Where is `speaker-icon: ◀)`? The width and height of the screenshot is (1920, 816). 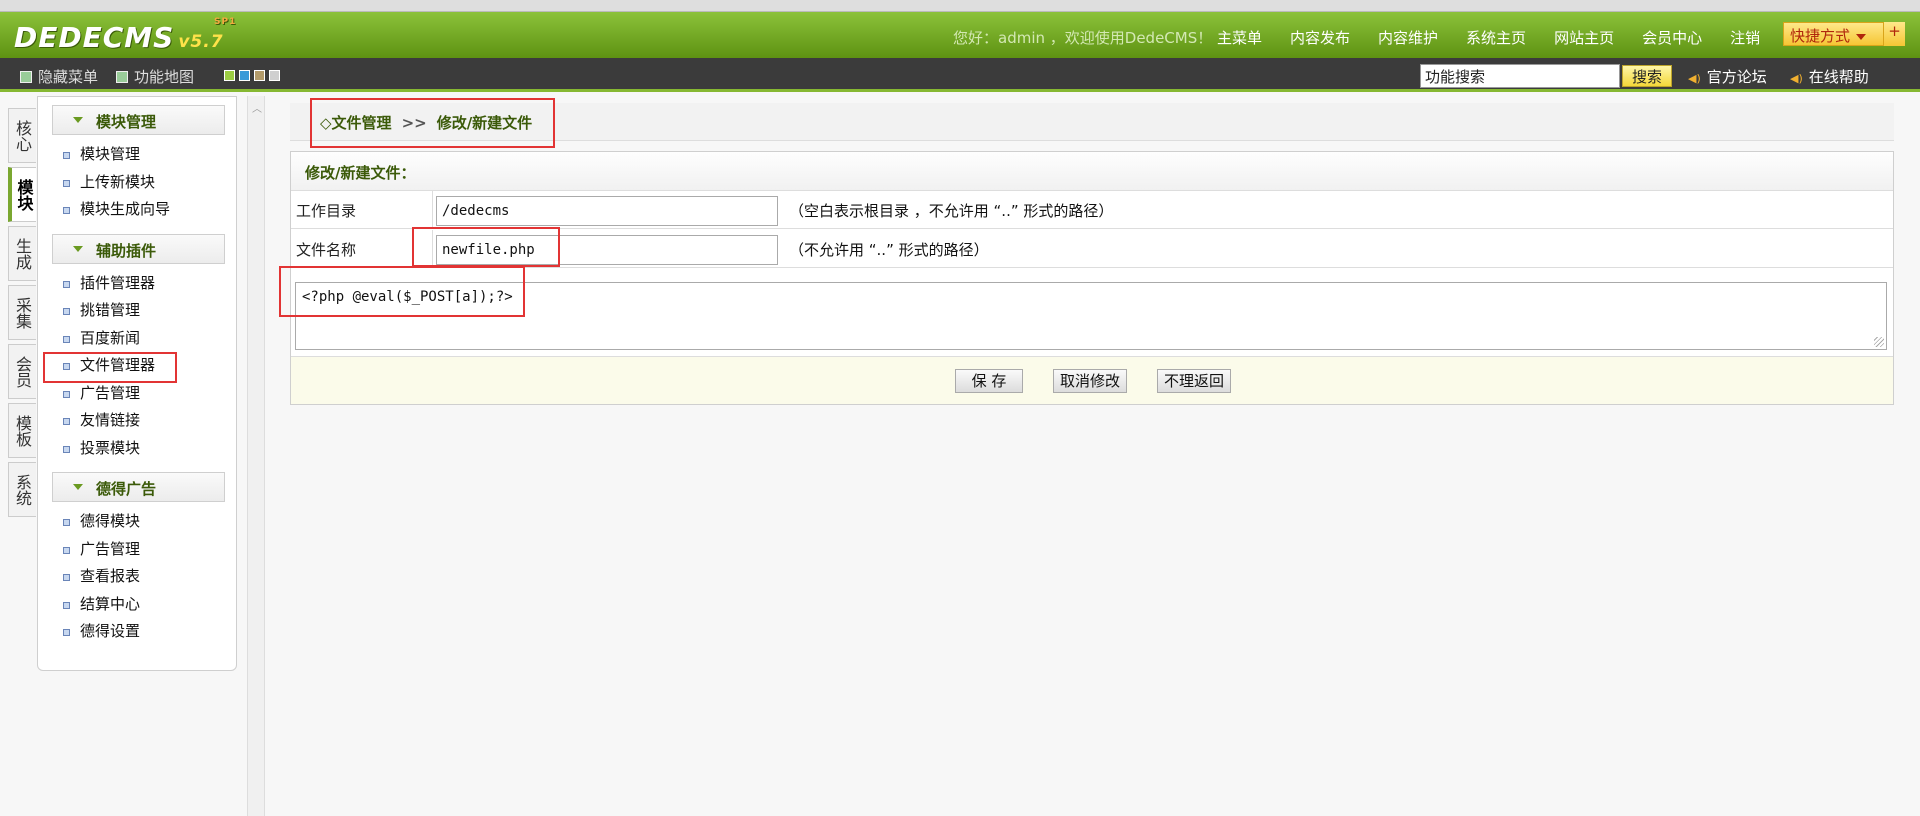
speaker-icon: ◀) is located at coordinates (1694, 78).